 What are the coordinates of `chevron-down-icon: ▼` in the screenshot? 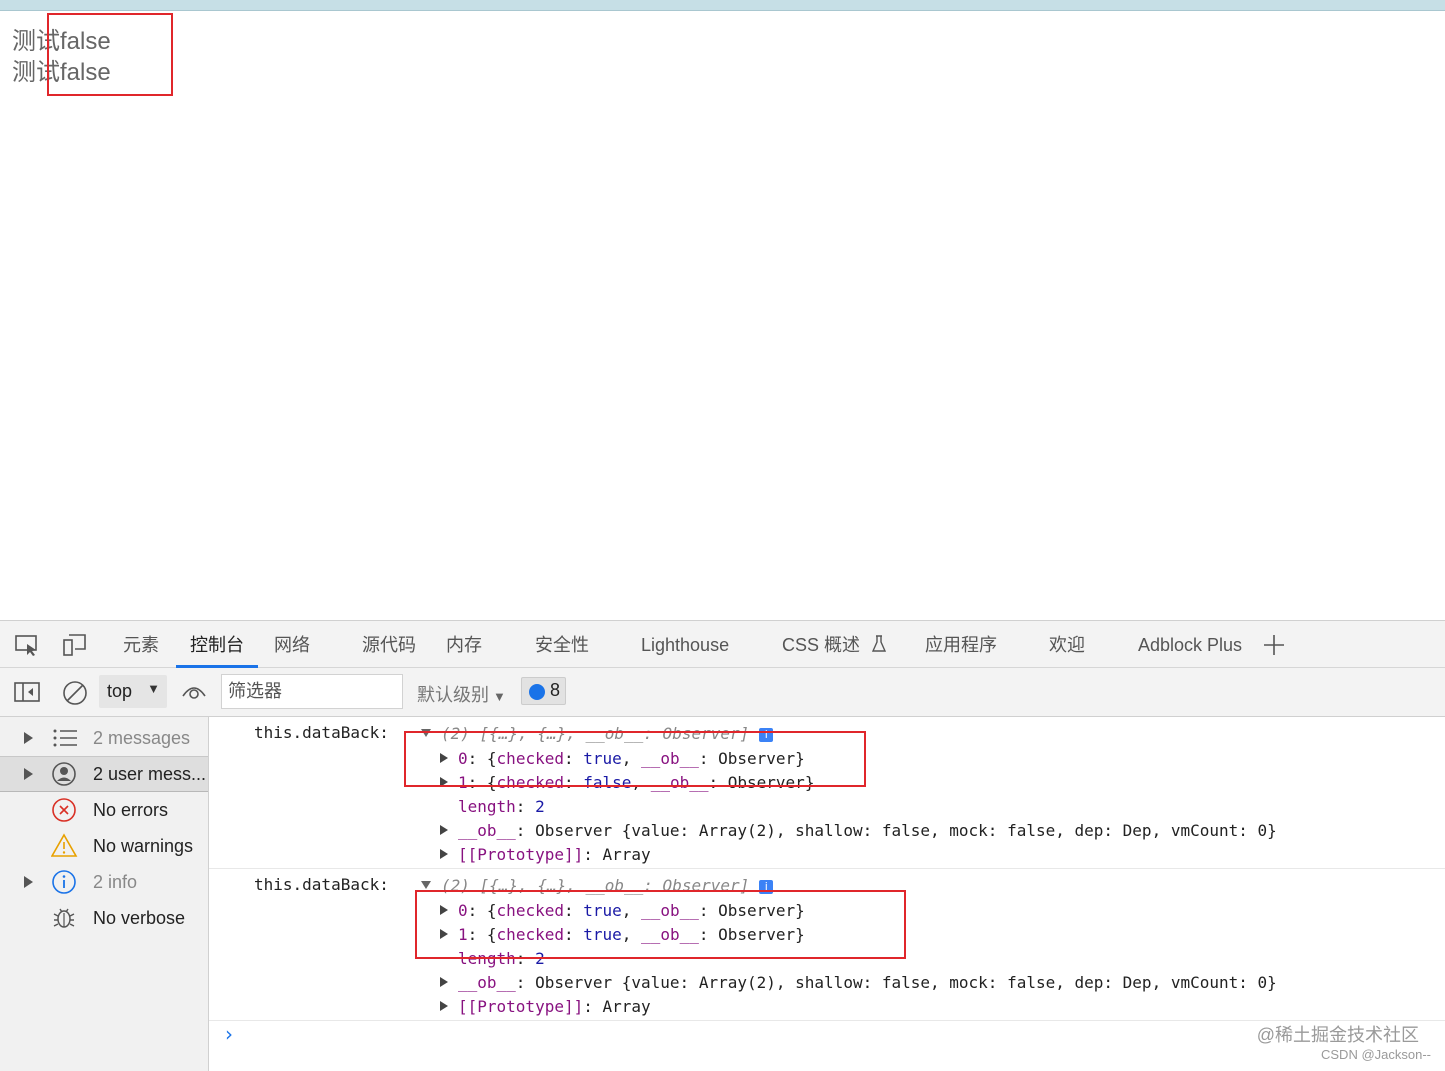 It's located at (153, 688).